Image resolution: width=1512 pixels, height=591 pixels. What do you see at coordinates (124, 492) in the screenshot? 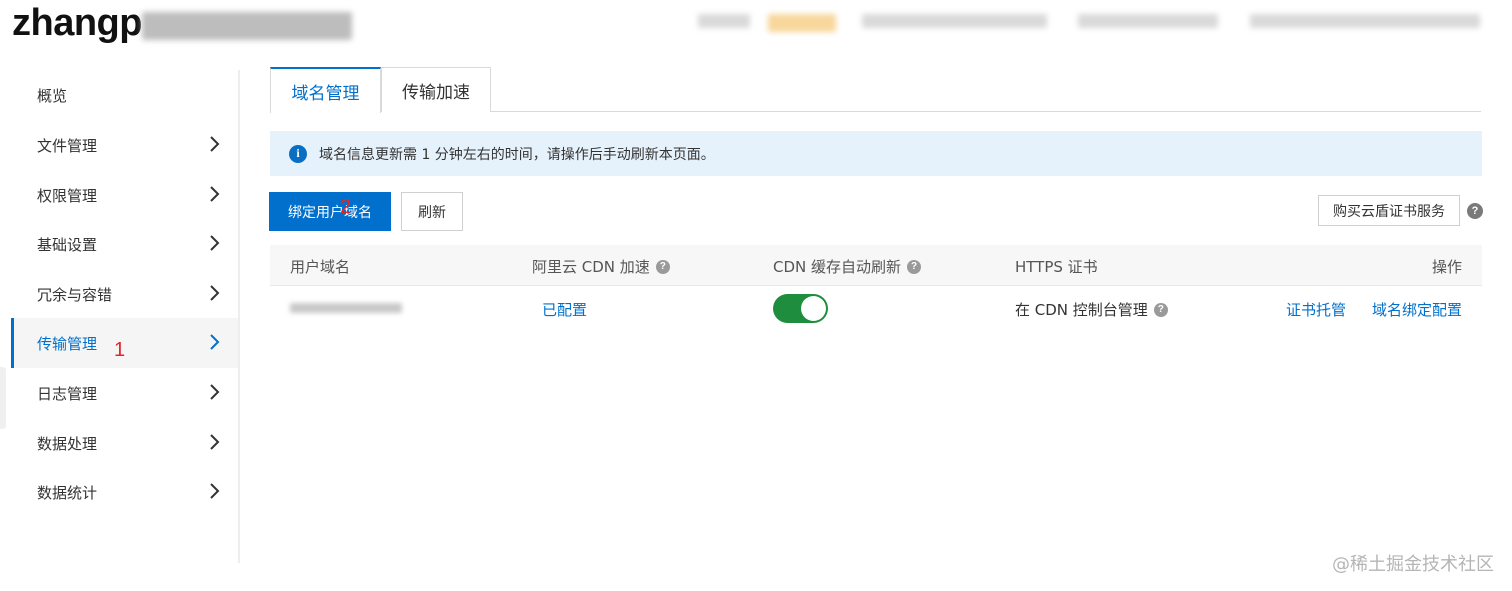
I see `sidebar-item-data-statistics: 数据统计` at bounding box center [124, 492].